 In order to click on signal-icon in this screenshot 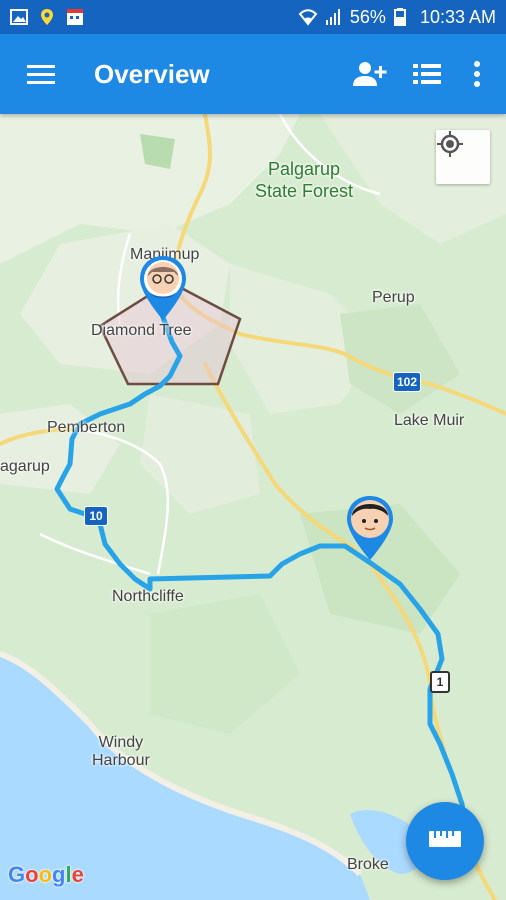, I will do `click(333, 17)`.